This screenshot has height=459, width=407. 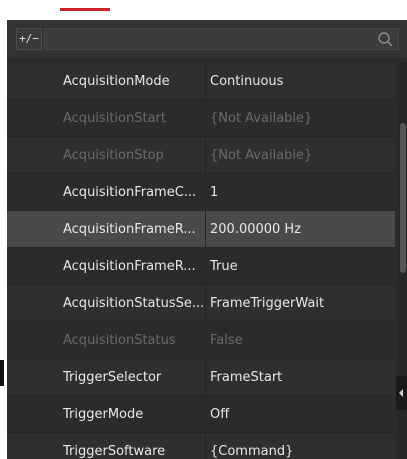 I want to click on parameter-row: AcquisitionStop {Not Available}, so click(x=201, y=155).